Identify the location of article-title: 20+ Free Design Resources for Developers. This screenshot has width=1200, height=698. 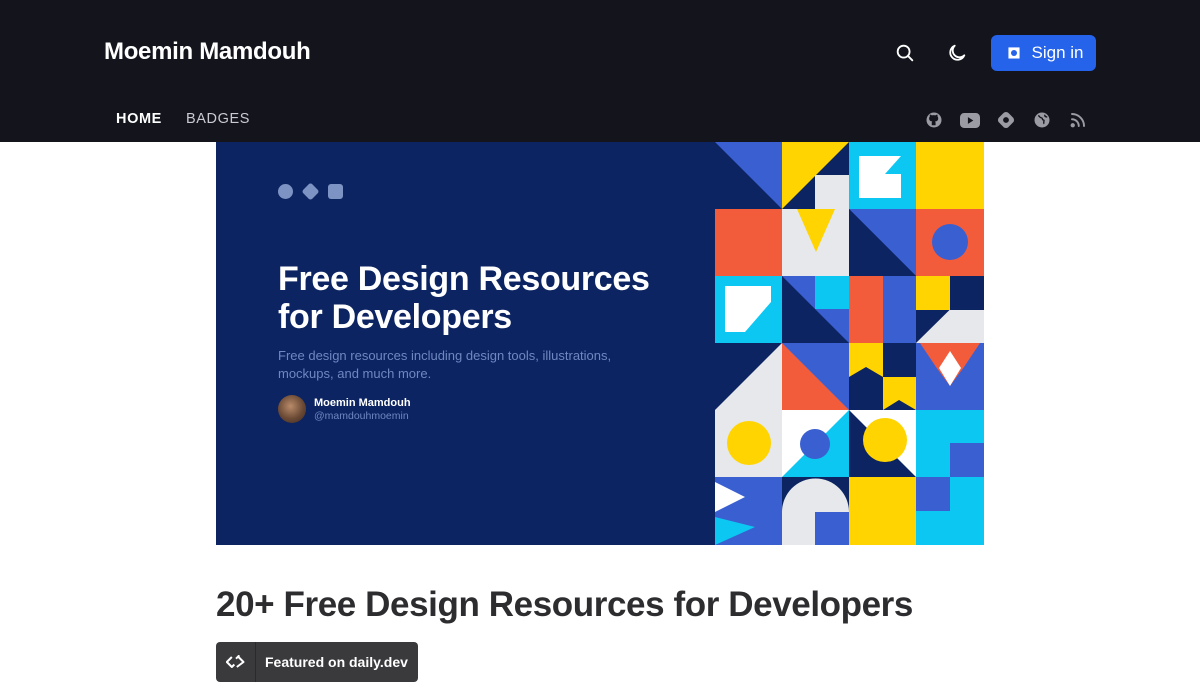
(564, 604).